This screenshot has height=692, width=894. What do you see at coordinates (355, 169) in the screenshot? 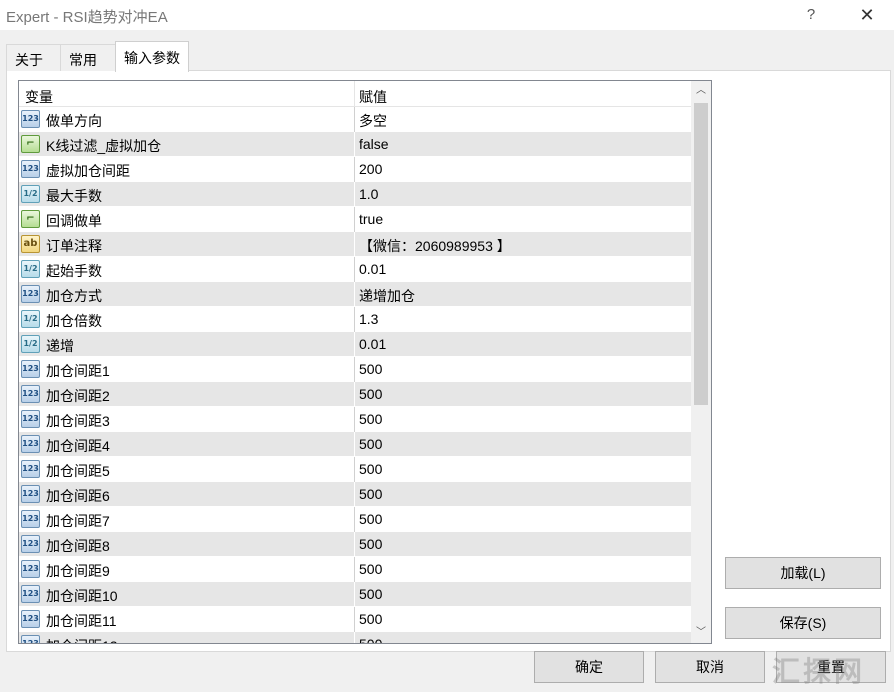
I see `table-row: 123 虚拟加仓间距 200` at bounding box center [355, 169].